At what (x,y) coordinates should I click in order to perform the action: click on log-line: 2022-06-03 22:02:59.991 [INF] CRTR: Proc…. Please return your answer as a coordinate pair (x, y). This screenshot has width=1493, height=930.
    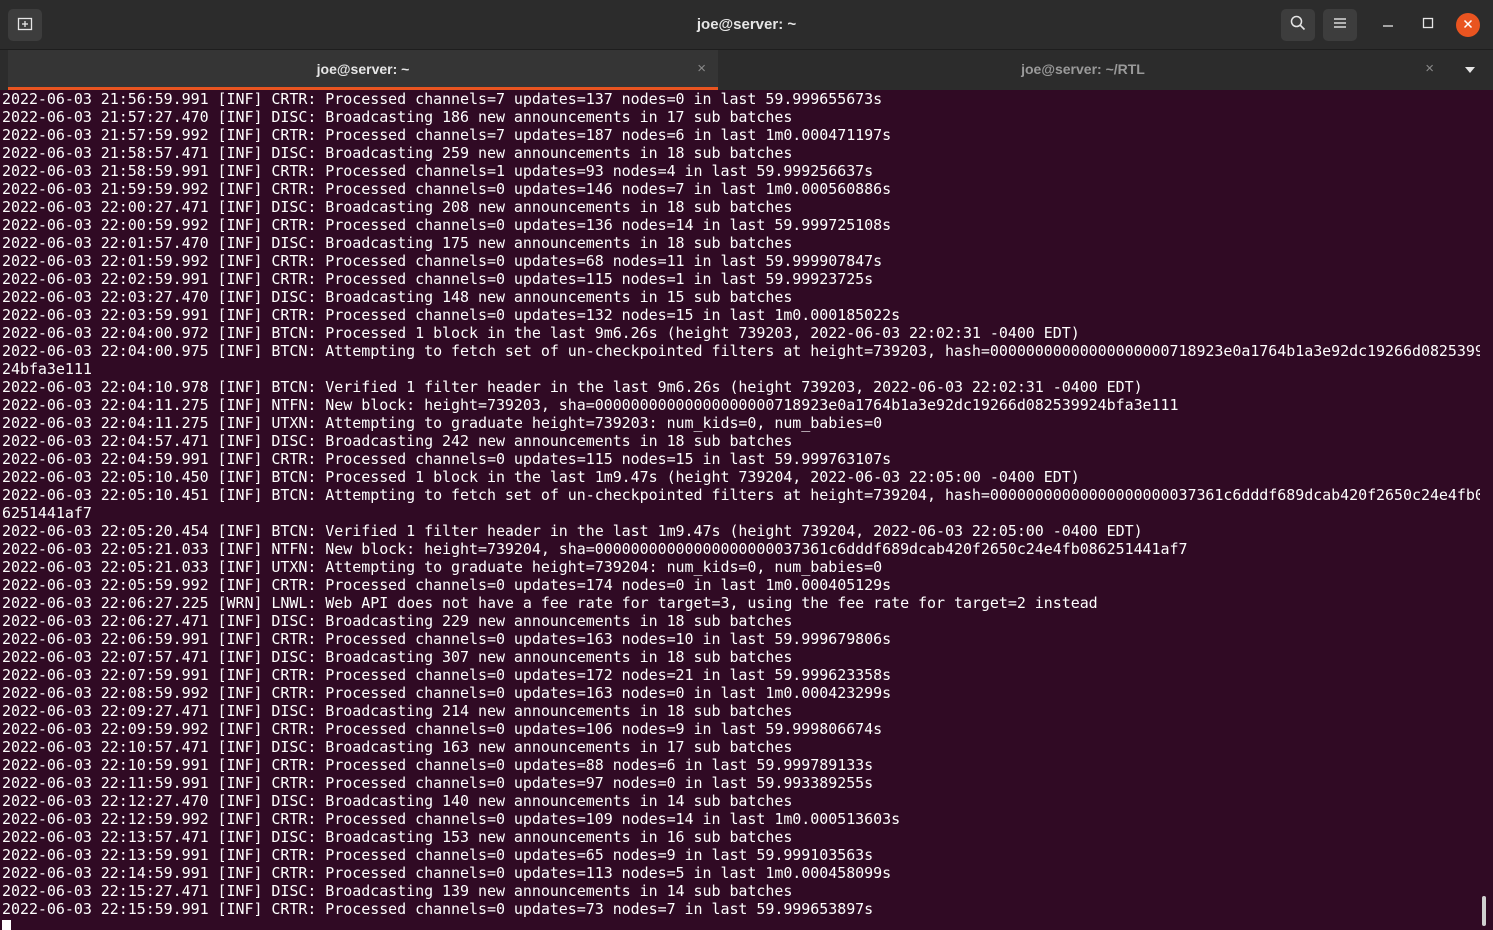
    Looking at the image, I should click on (438, 279).